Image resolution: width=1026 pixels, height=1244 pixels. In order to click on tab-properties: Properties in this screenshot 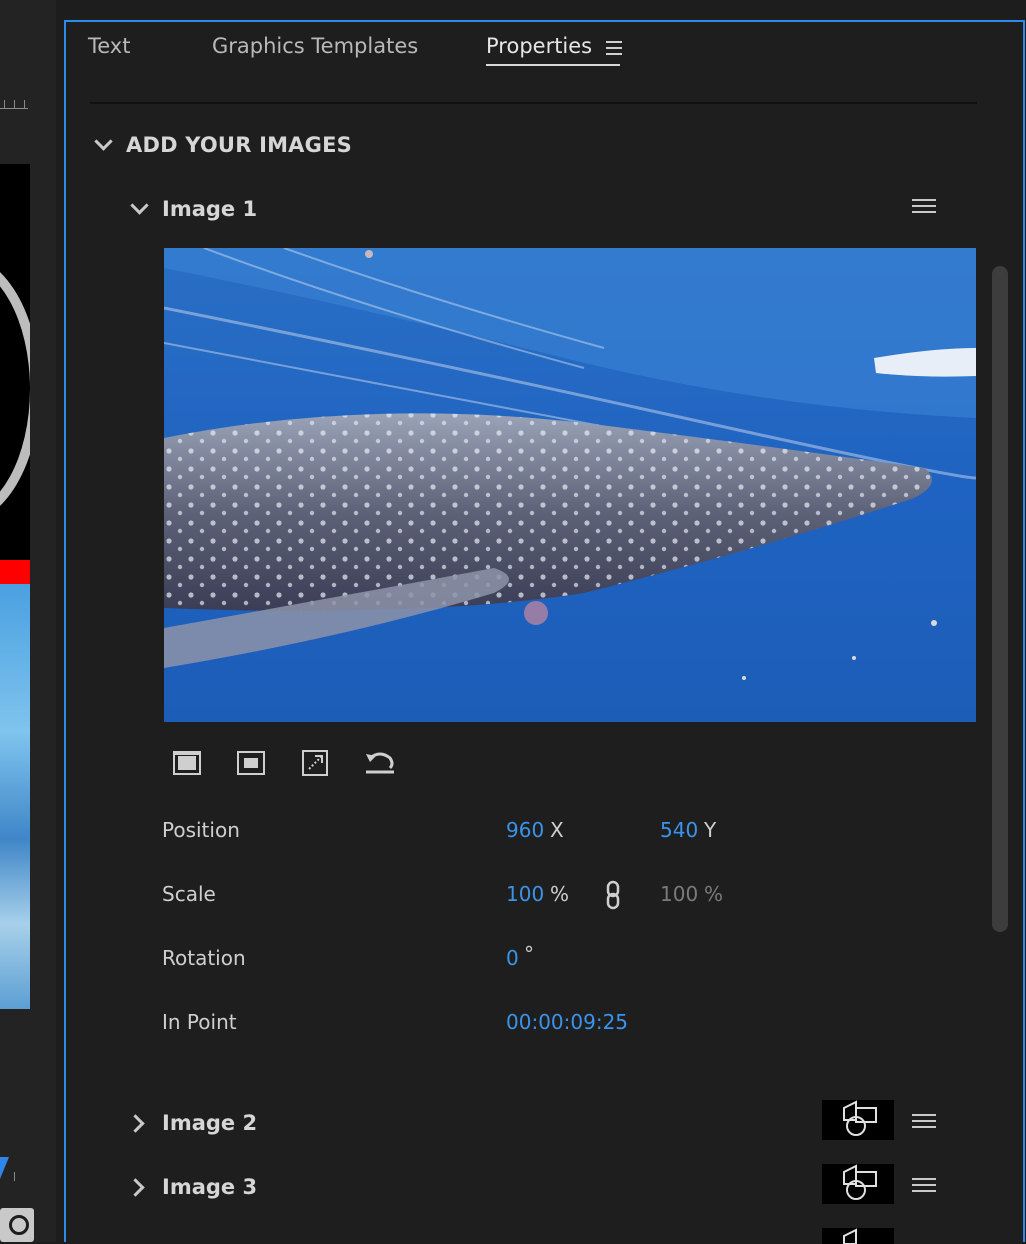, I will do `click(553, 50)`.